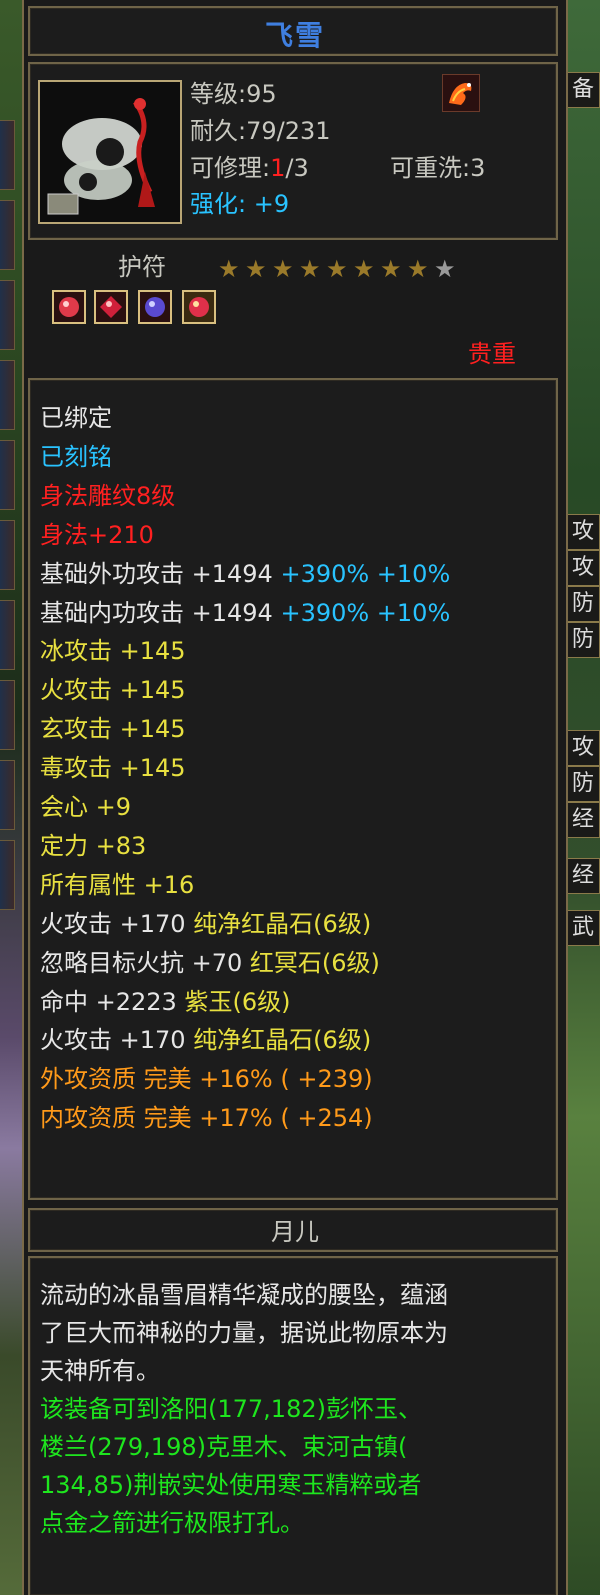 This screenshot has height=1595, width=600. I want to click on durability-row: 耐久:79/231, so click(260, 131).